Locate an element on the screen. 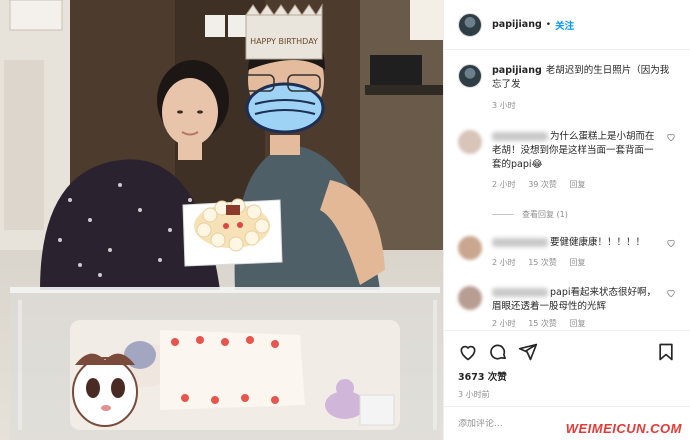 This screenshot has width=690, height=440. caption-author-avatar is located at coordinates (470, 76).